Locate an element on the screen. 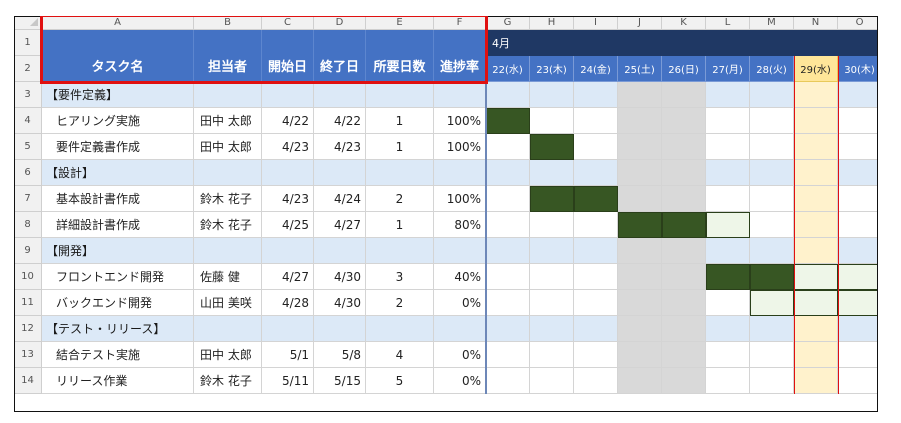 Image resolution: width=901 pixels, height=423 pixels. task-start-date: 4/22 is located at coordinates (288, 121).